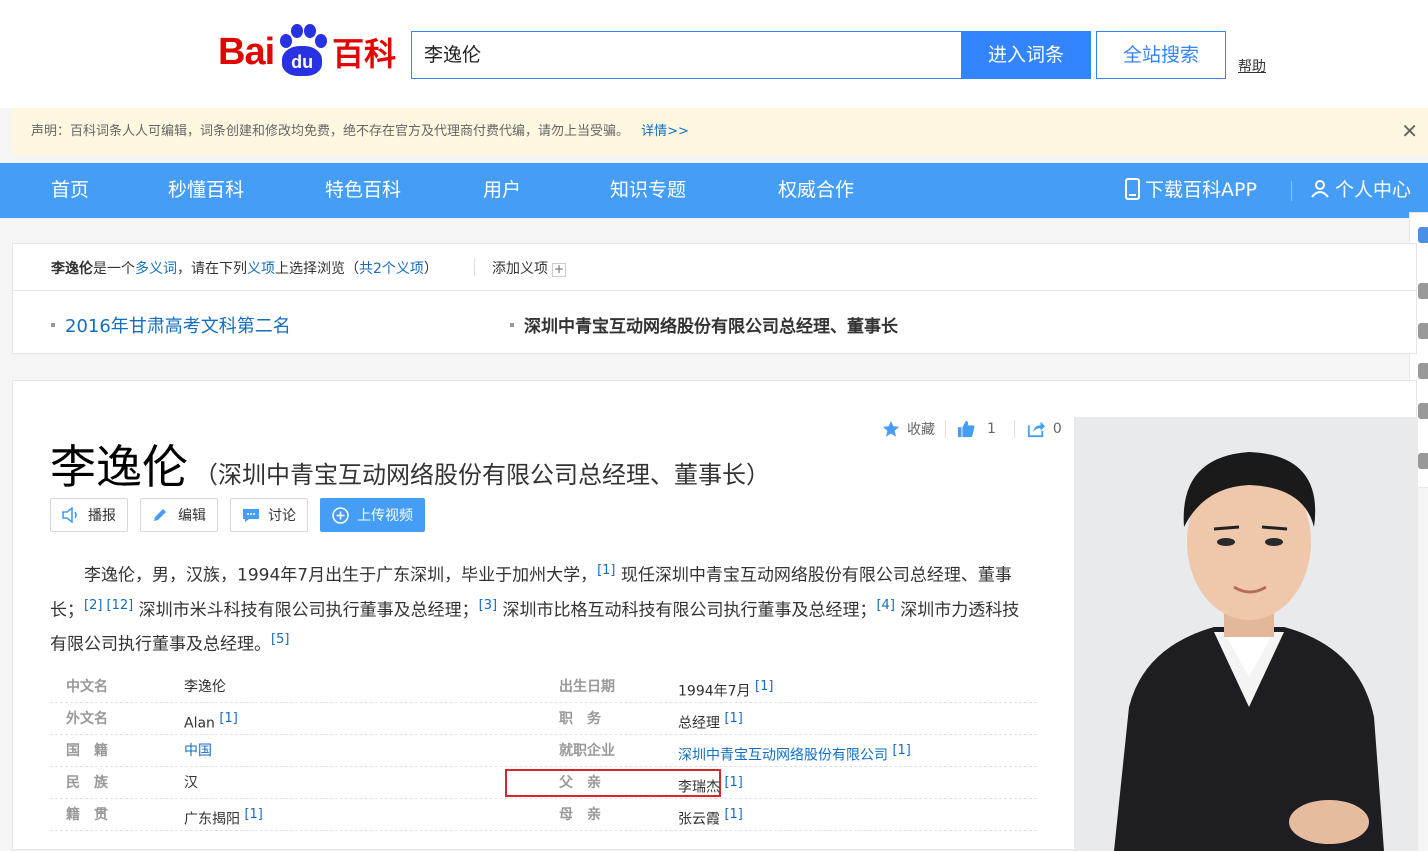 The height and width of the screenshot is (851, 1428). Describe the element at coordinates (885, 605) in the screenshot. I see `citation-link: [4]` at that location.